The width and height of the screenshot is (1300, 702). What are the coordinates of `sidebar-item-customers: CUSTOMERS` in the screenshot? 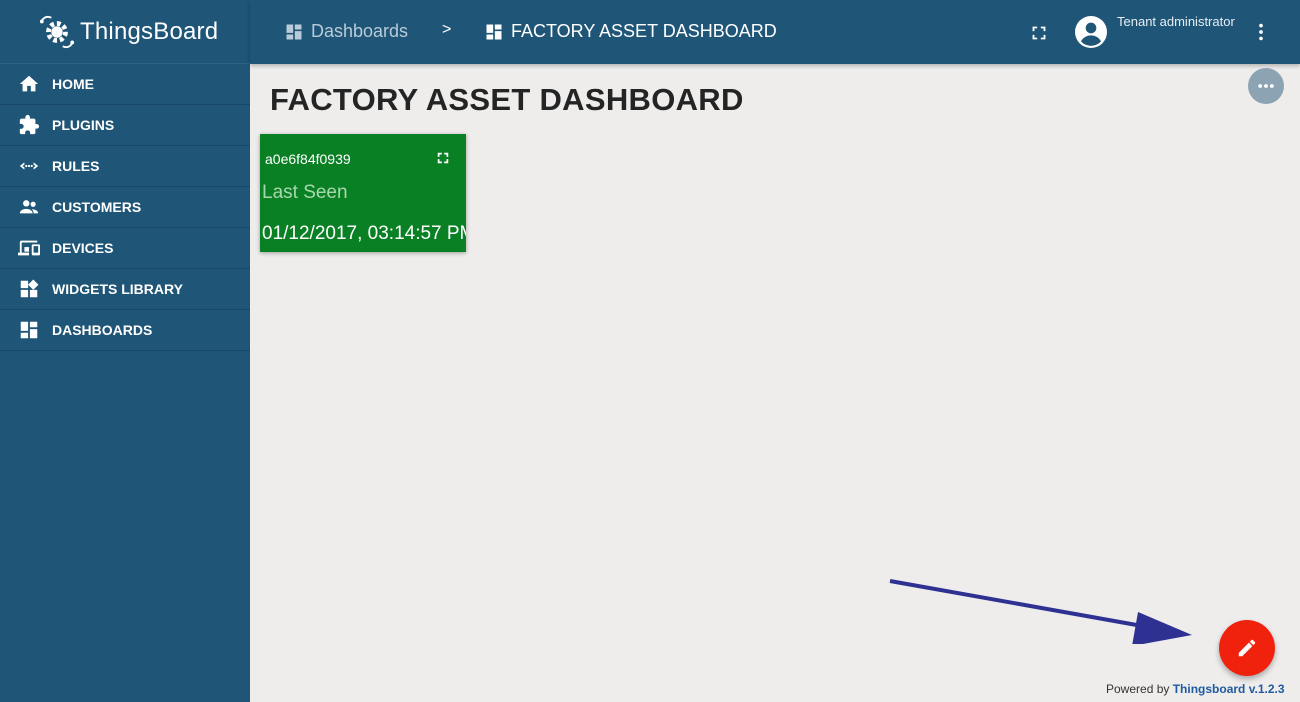 It's located at (125, 207).